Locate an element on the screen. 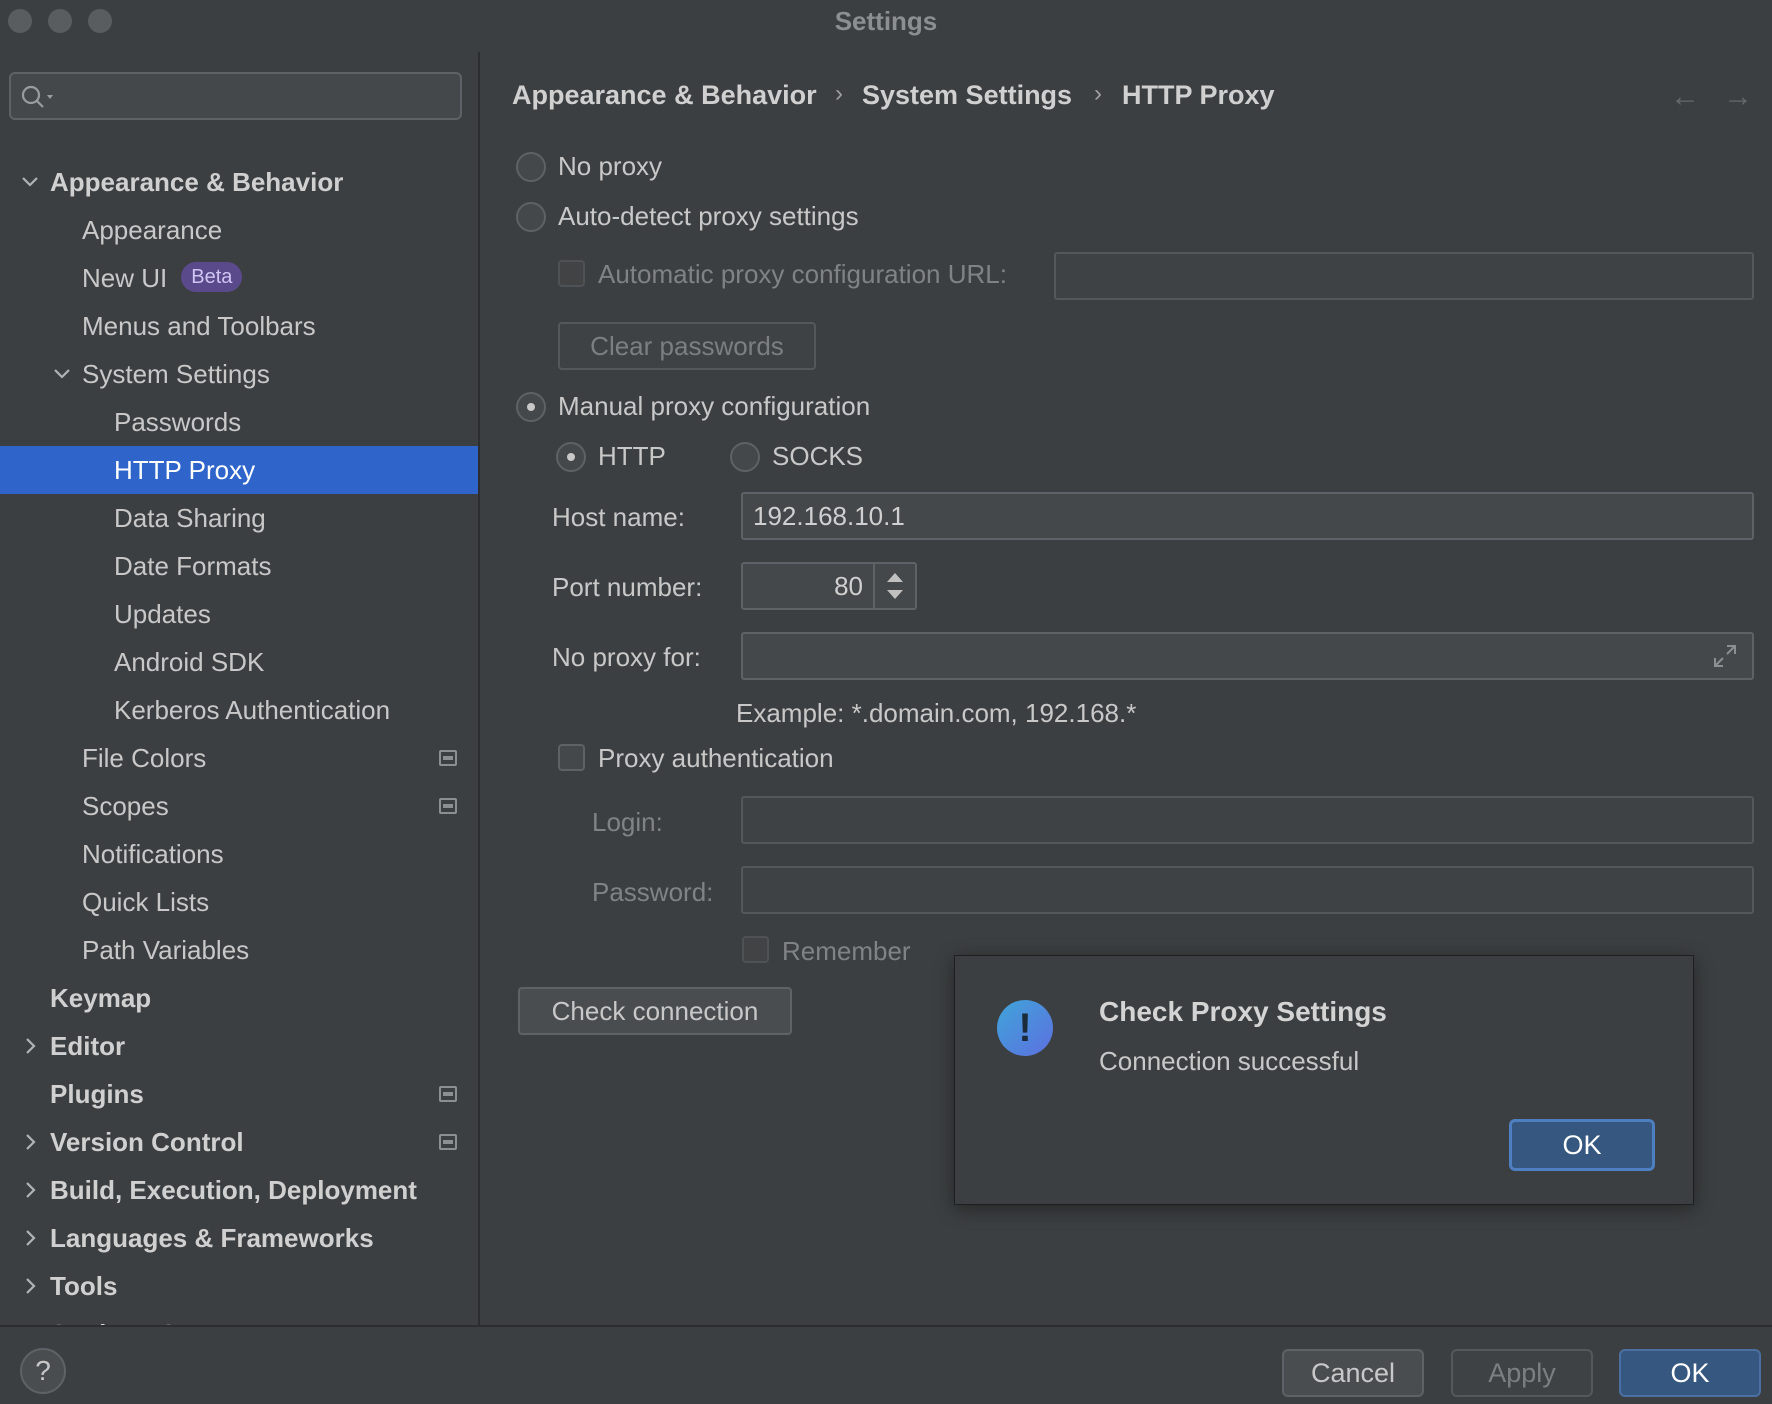 This screenshot has height=1404, width=1772. sidebar-item-languages-frameworks: Languages & Frameworks is located at coordinates (239, 1238).